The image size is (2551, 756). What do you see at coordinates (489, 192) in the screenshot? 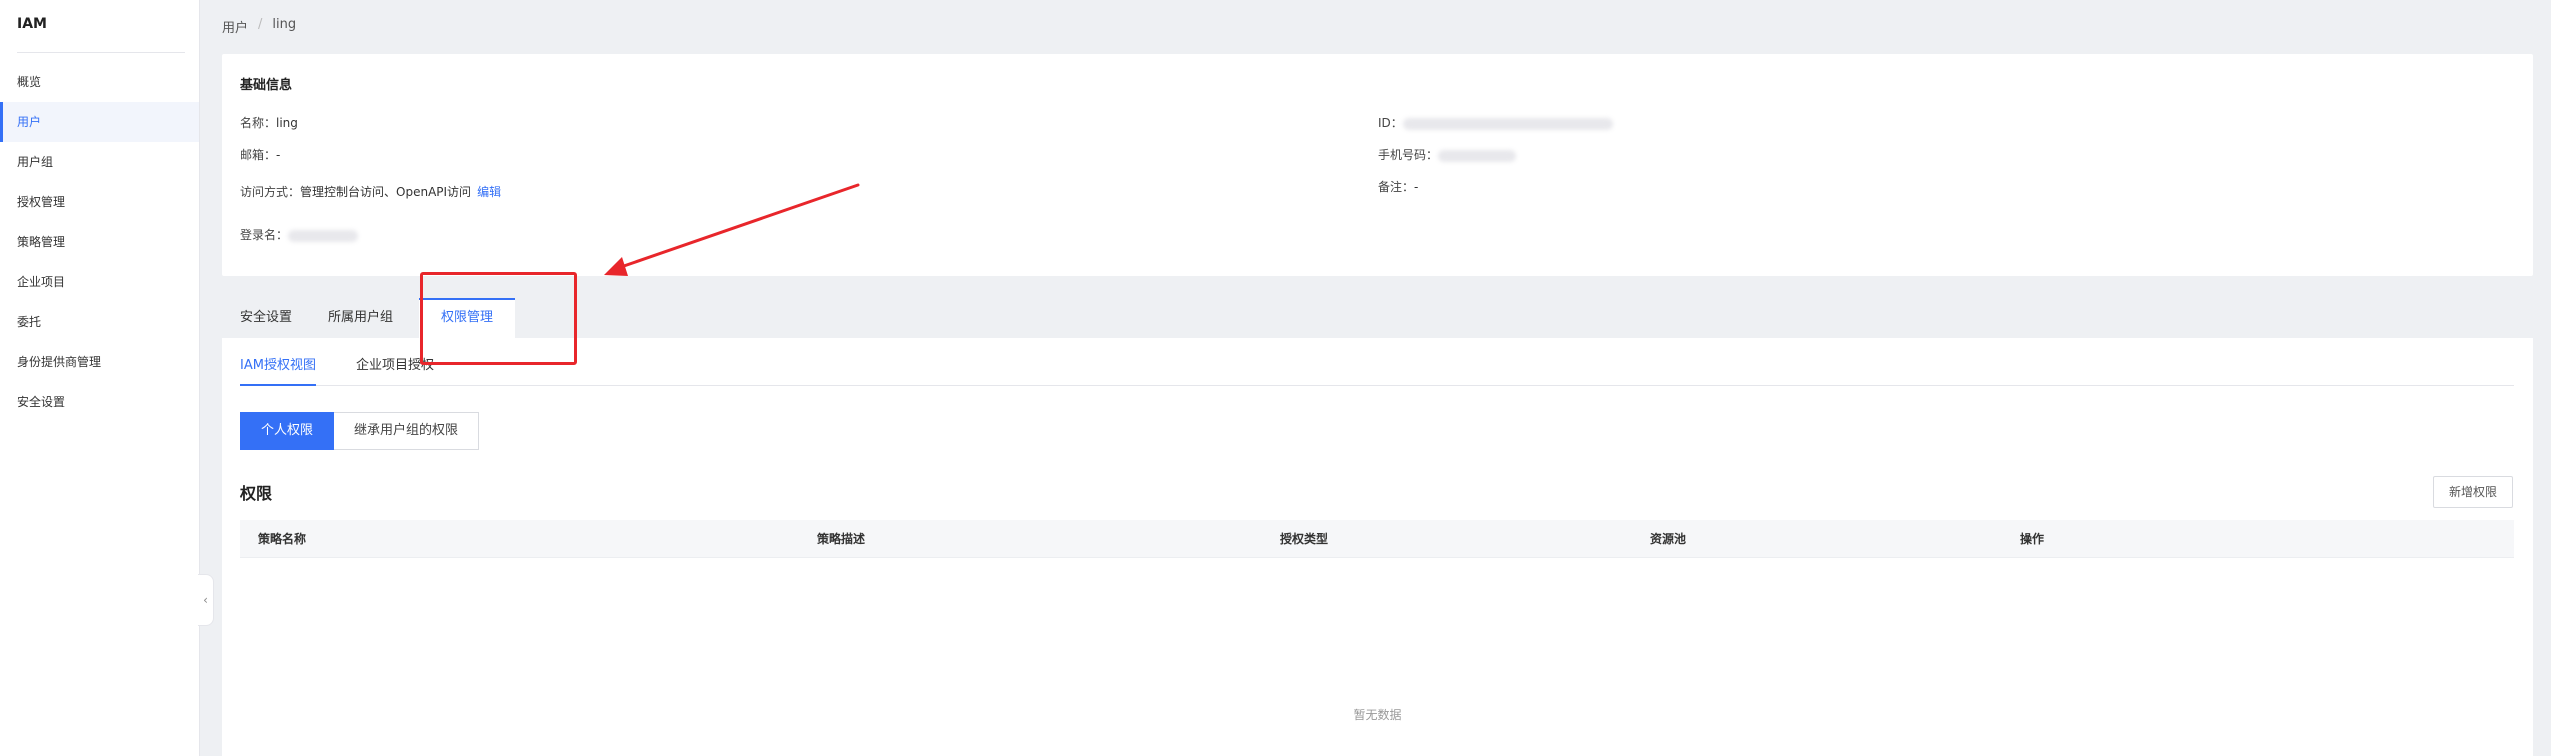
I see `edit-access-link: 编辑` at bounding box center [489, 192].